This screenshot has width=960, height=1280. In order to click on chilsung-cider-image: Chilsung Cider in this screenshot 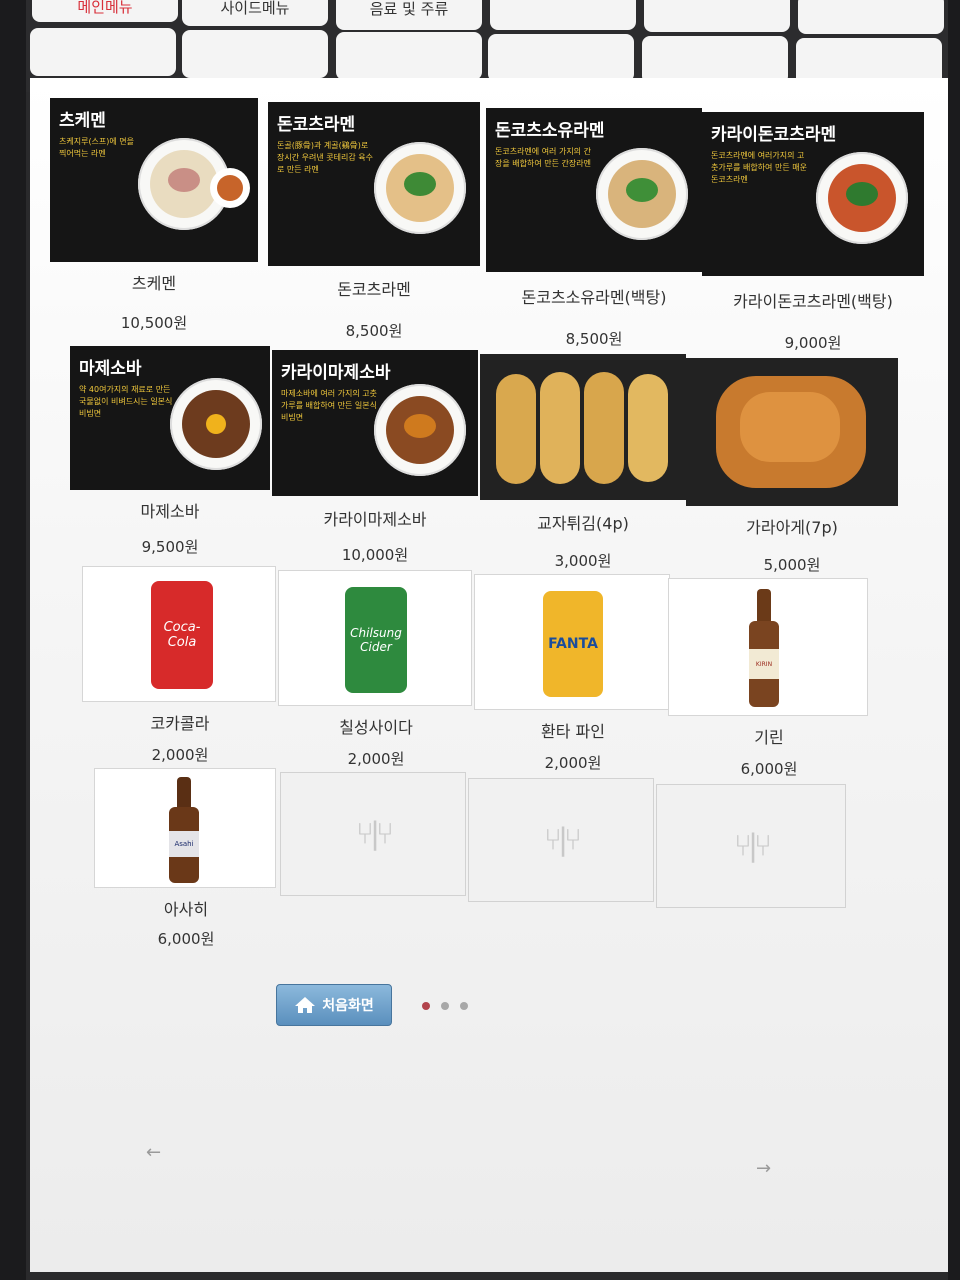, I will do `click(375, 638)`.